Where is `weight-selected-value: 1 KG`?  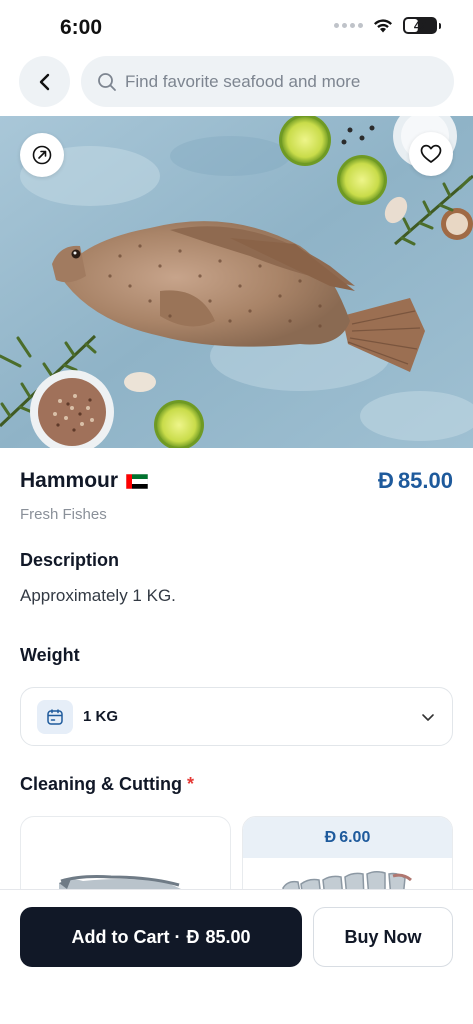 weight-selected-value: 1 KG is located at coordinates (101, 716).